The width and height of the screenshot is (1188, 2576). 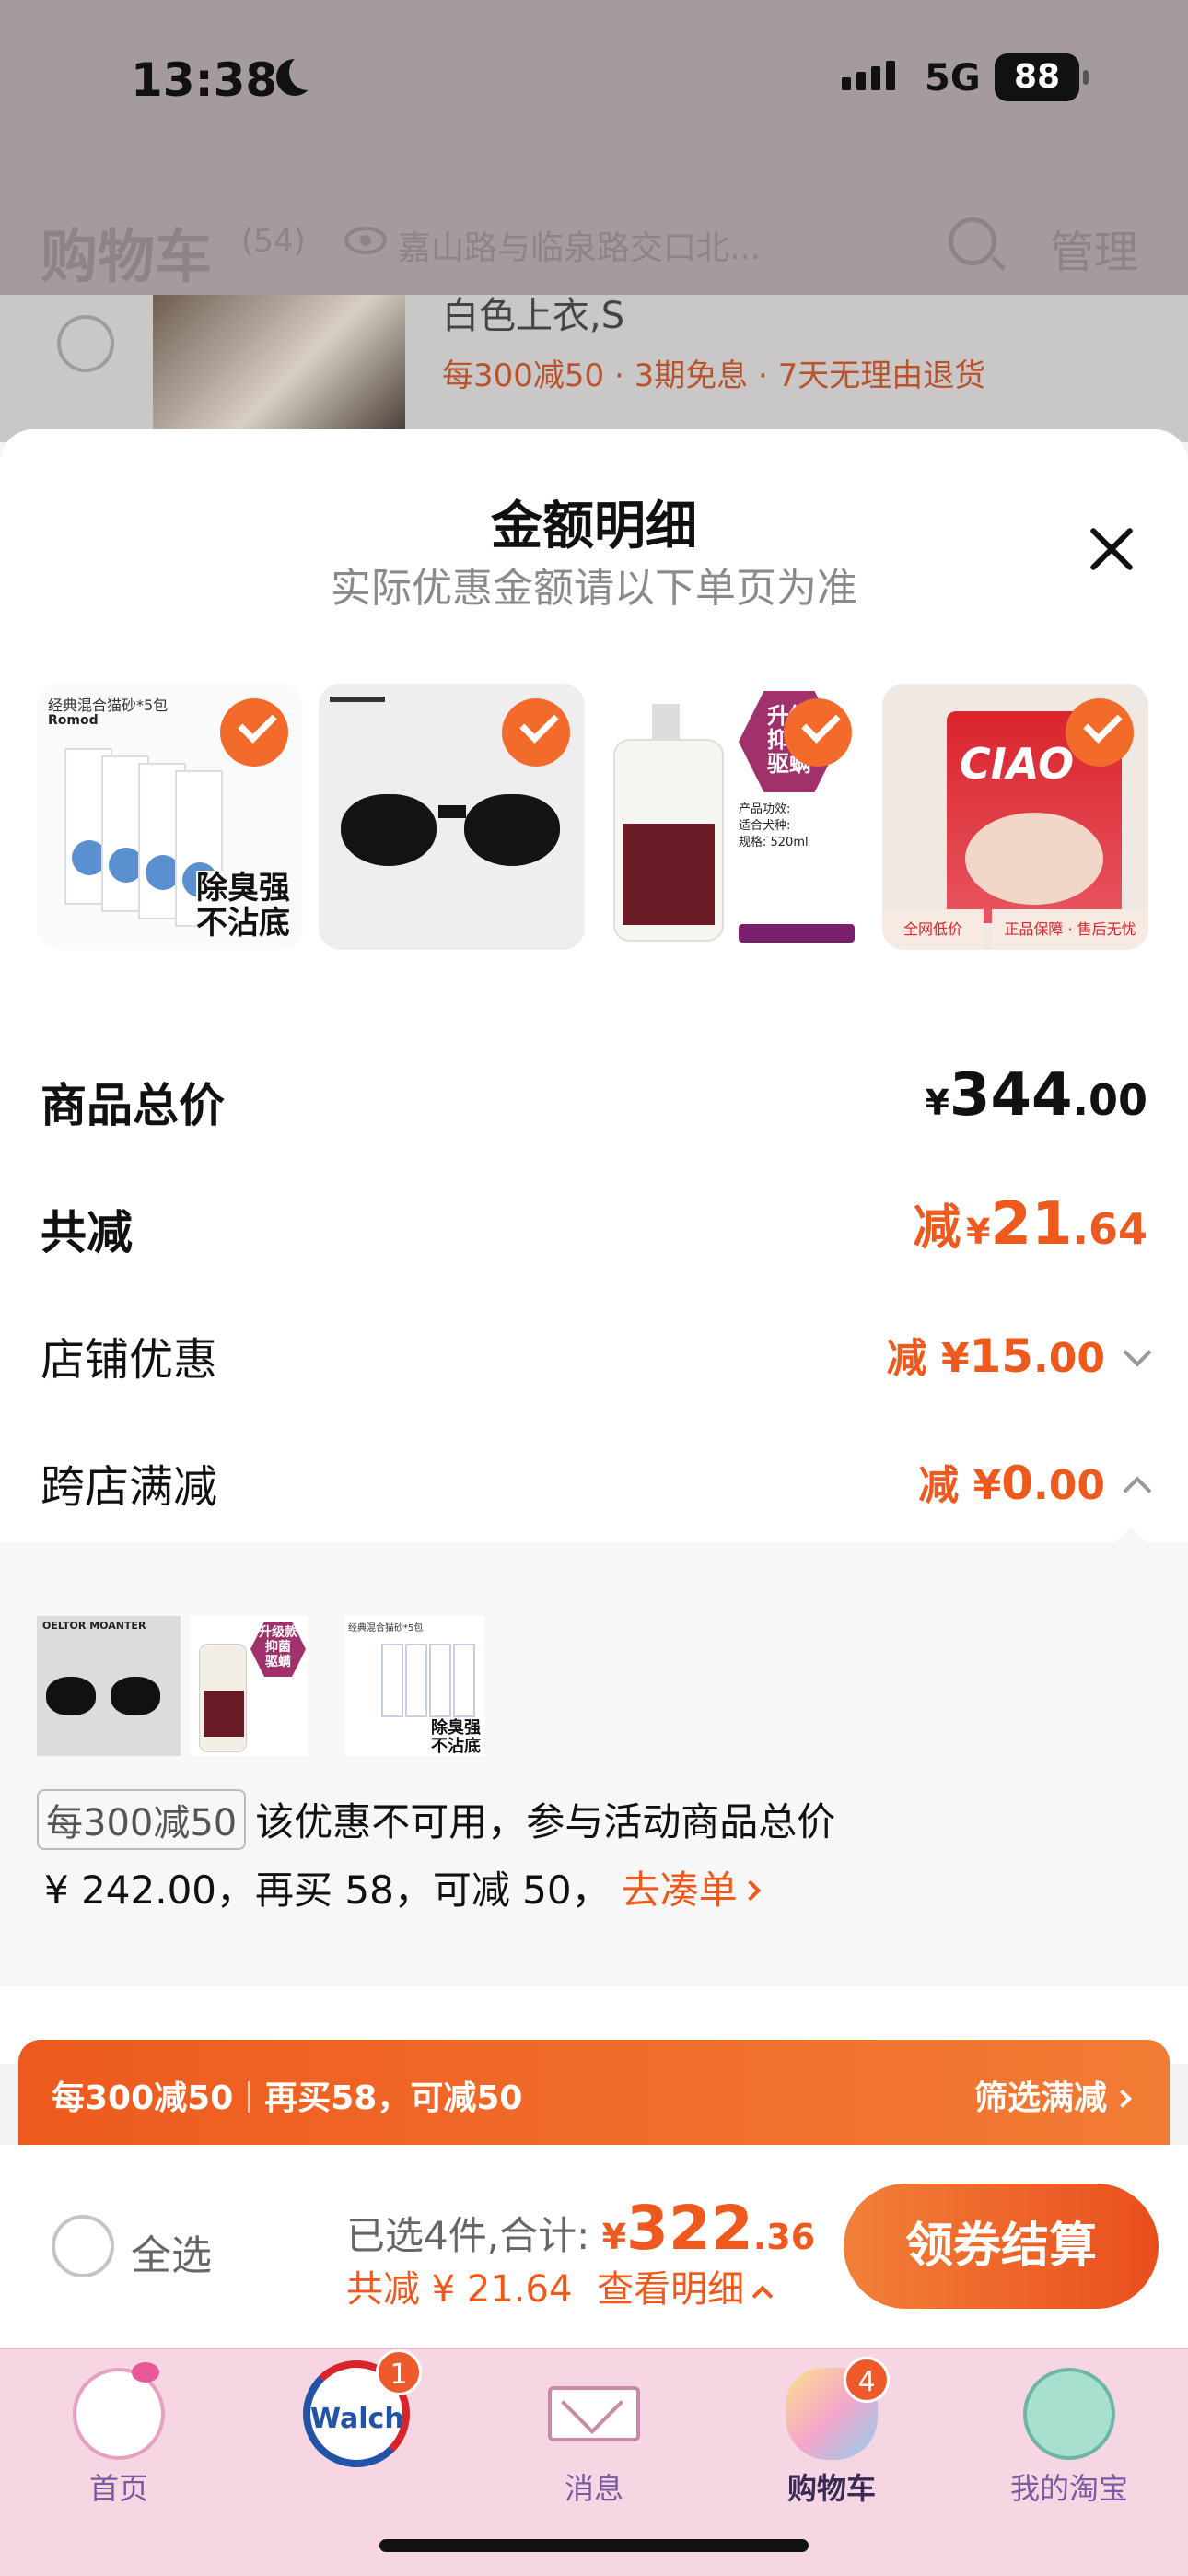 What do you see at coordinates (973, 241) in the screenshot?
I see `search-icon` at bounding box center [973, 241].